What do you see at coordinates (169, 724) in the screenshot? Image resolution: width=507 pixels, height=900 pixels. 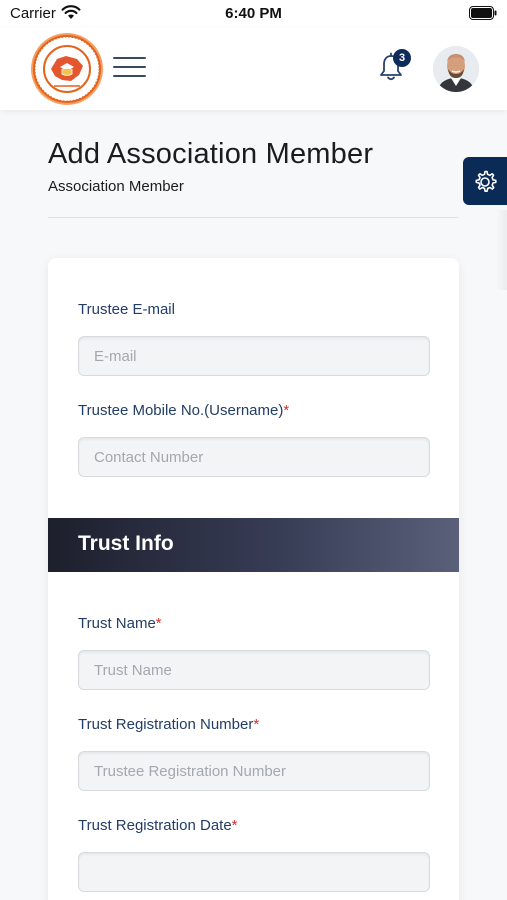 I see `trust-registration-number-label: Trust Registration Number*` at bounding box center [169, 724].